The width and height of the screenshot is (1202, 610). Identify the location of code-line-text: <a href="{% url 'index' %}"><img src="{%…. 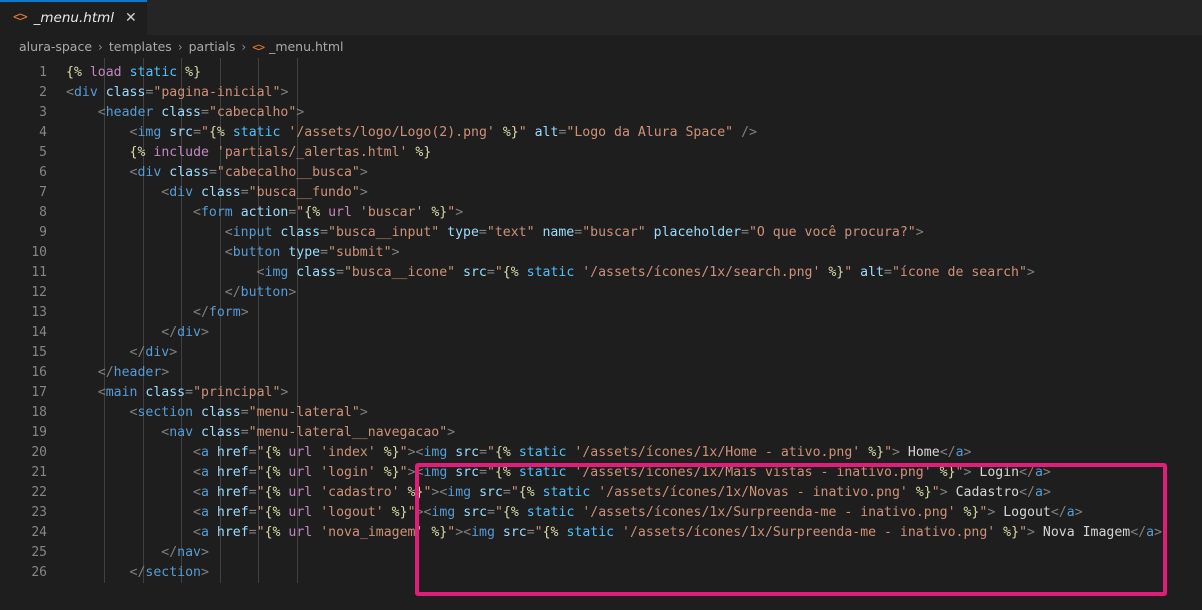
(519, 452).